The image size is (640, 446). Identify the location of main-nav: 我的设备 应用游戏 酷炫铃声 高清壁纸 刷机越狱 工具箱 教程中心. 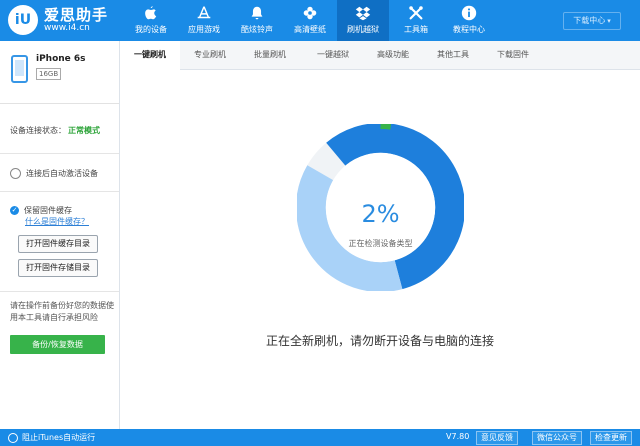
(310, 20).